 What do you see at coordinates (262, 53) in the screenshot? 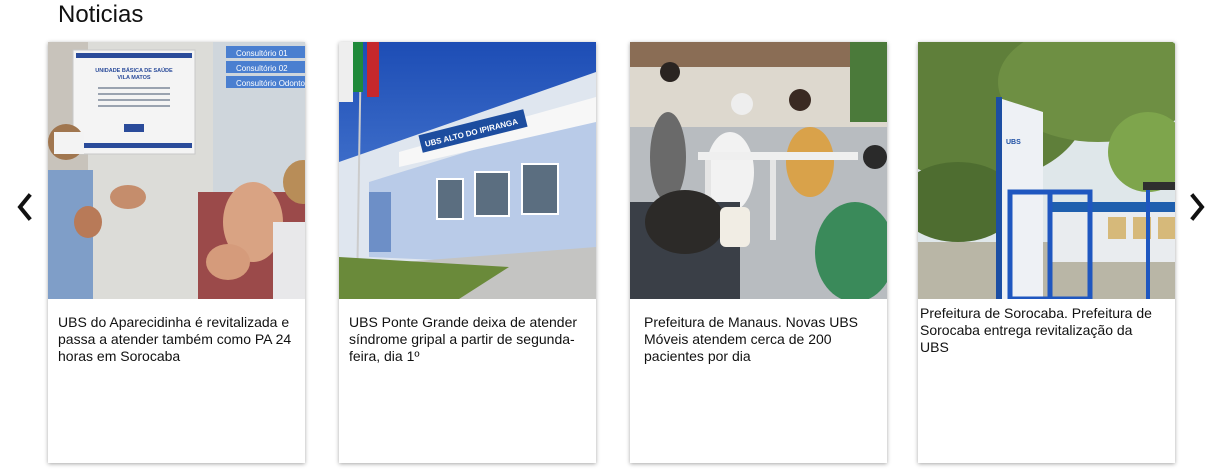
I see `door-label-1: Consultório 01` at bounding box center [262, 53].